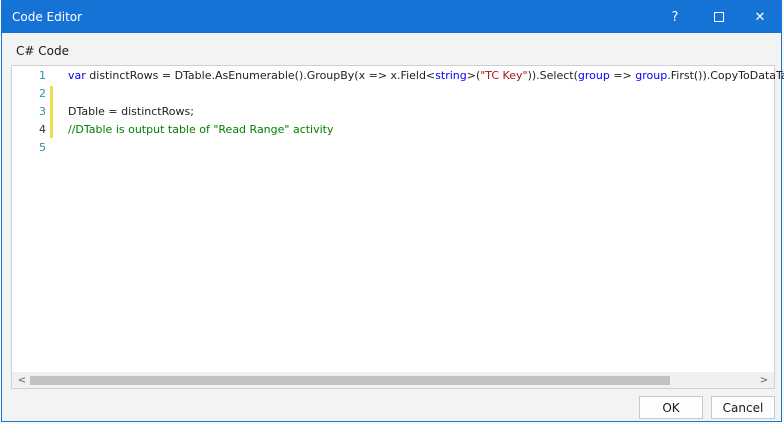  I want to click on line-number: 5, so click(42, 147).